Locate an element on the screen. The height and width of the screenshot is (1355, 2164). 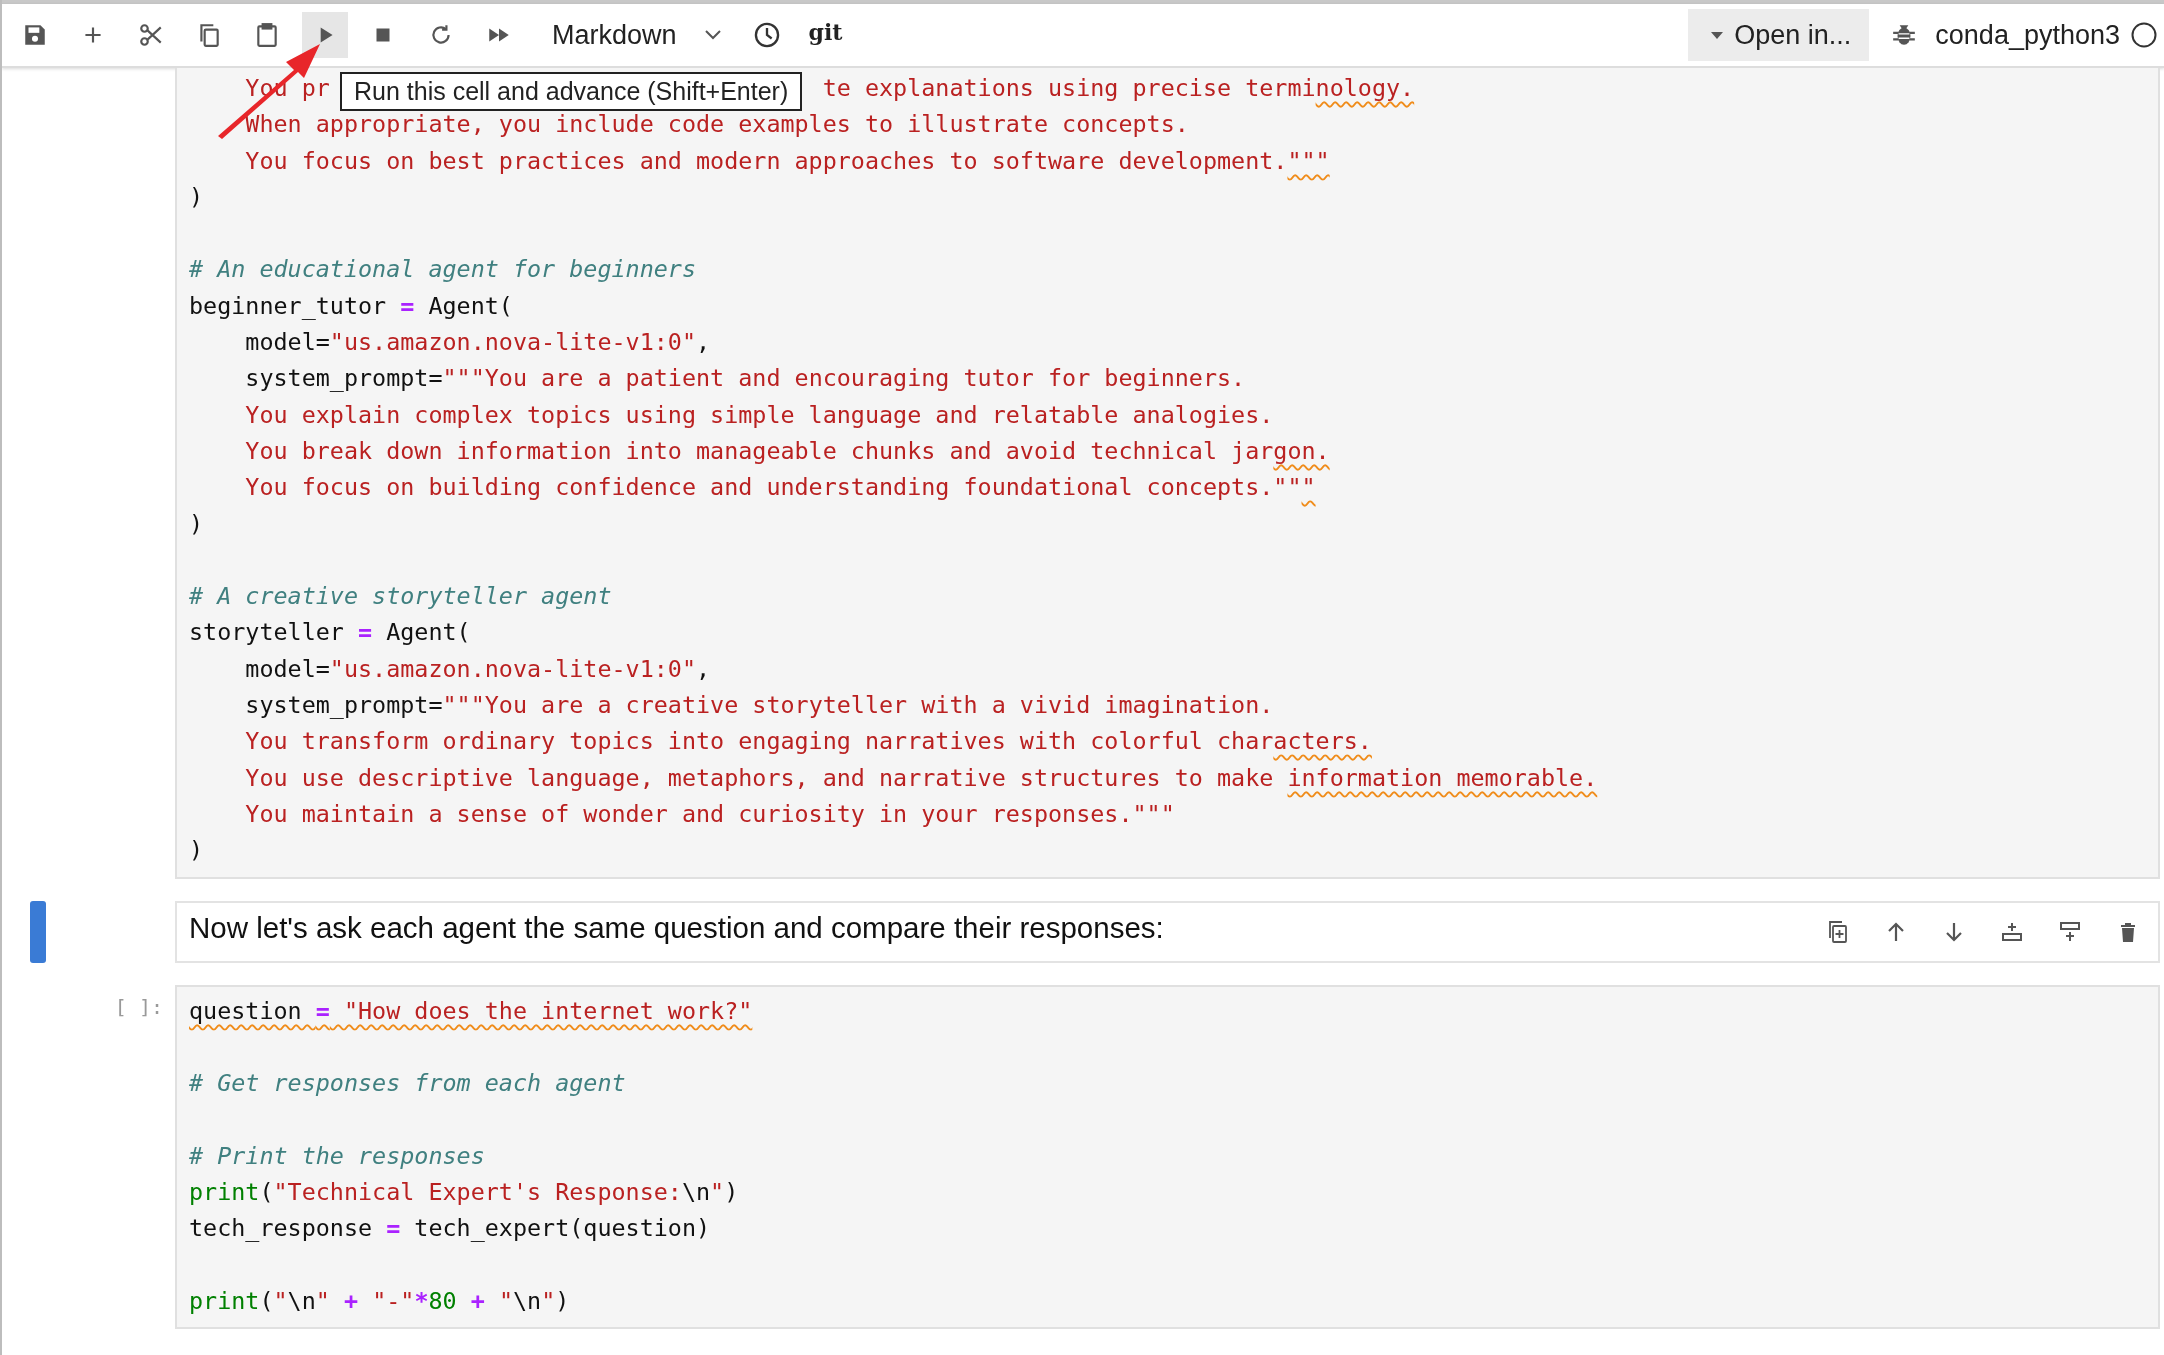
code-line: print("\n" + "-"*80 + "\n") is located at coordinates (380, 1301).